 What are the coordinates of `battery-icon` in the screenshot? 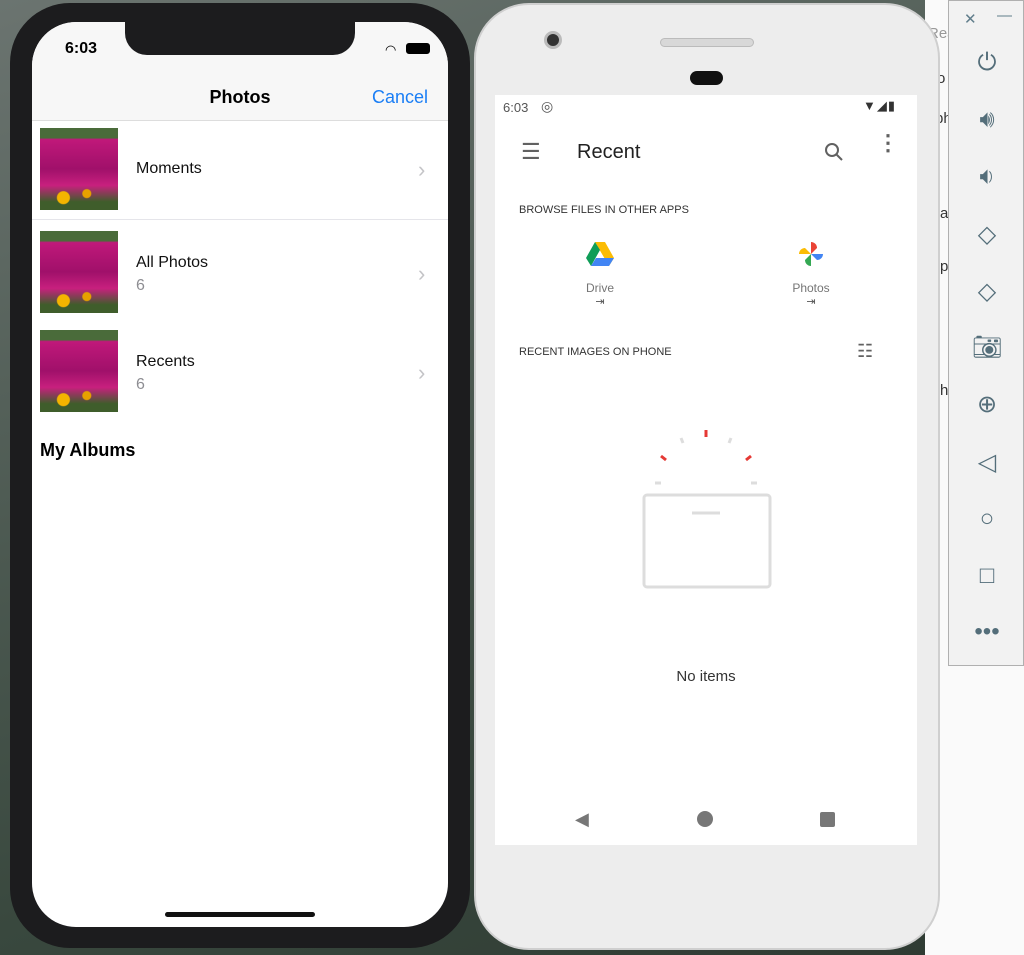 It's located at (418, 48).